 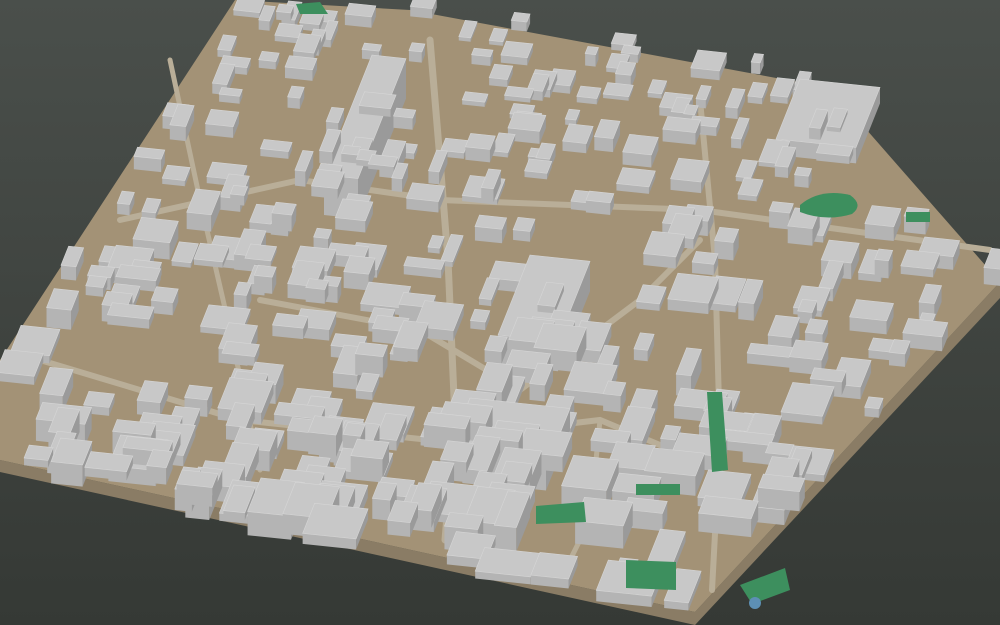 What do you see at coordinates (755, 603) in the screenshot?
I see `water-pond` at bounding box center [755, 603].